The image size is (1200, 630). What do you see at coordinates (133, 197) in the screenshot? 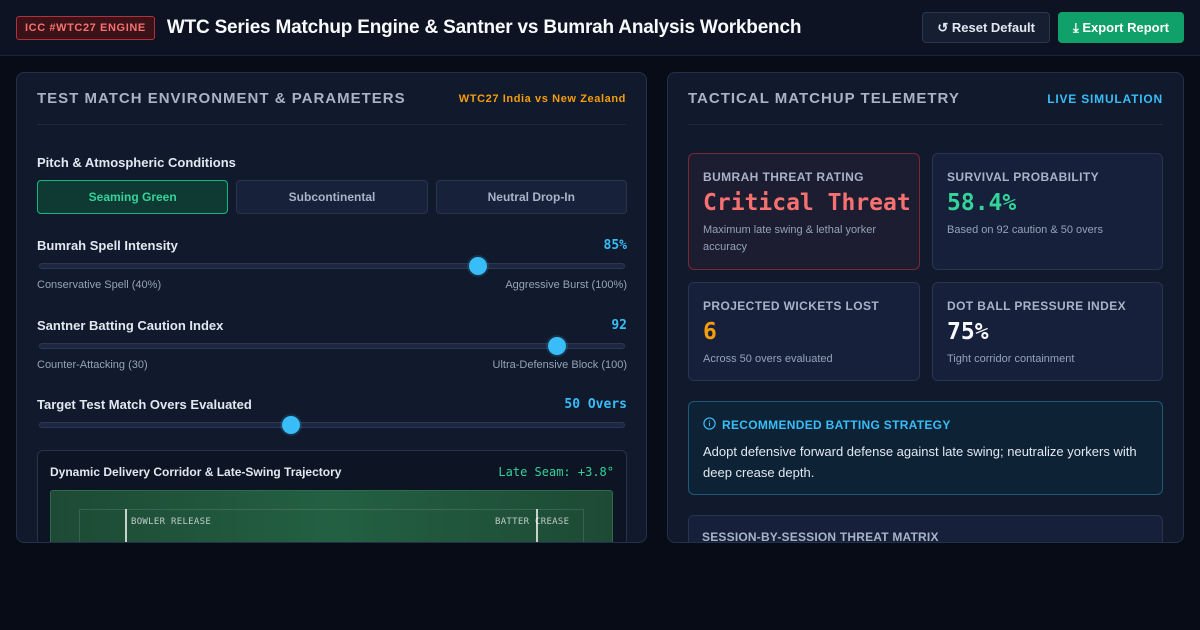
I see `pitch-tab-seaming-green: Seaming Green` at bounding box center [133, 197].